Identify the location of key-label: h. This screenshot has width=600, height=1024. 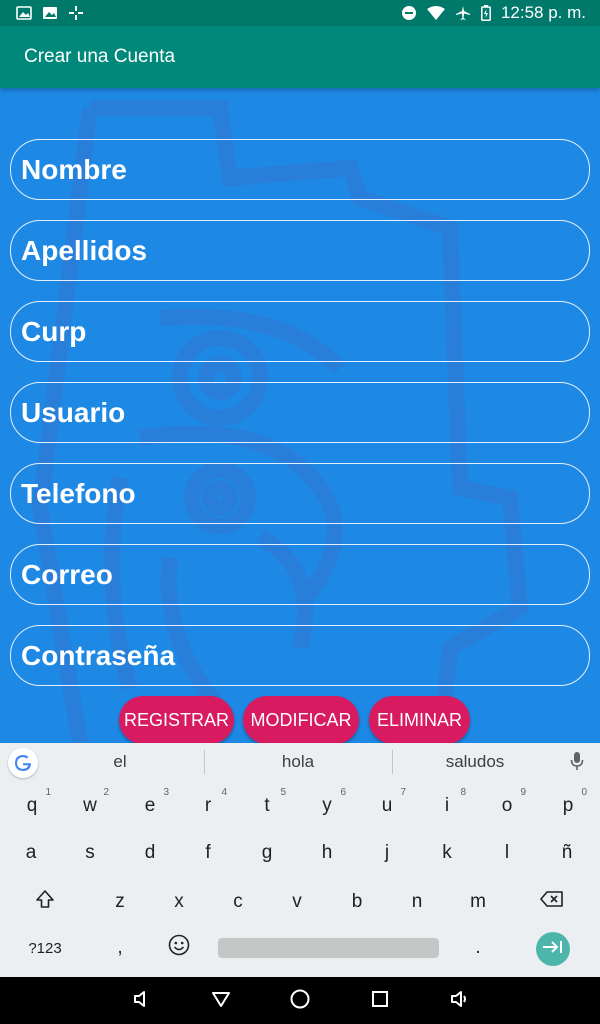
(327, 852).